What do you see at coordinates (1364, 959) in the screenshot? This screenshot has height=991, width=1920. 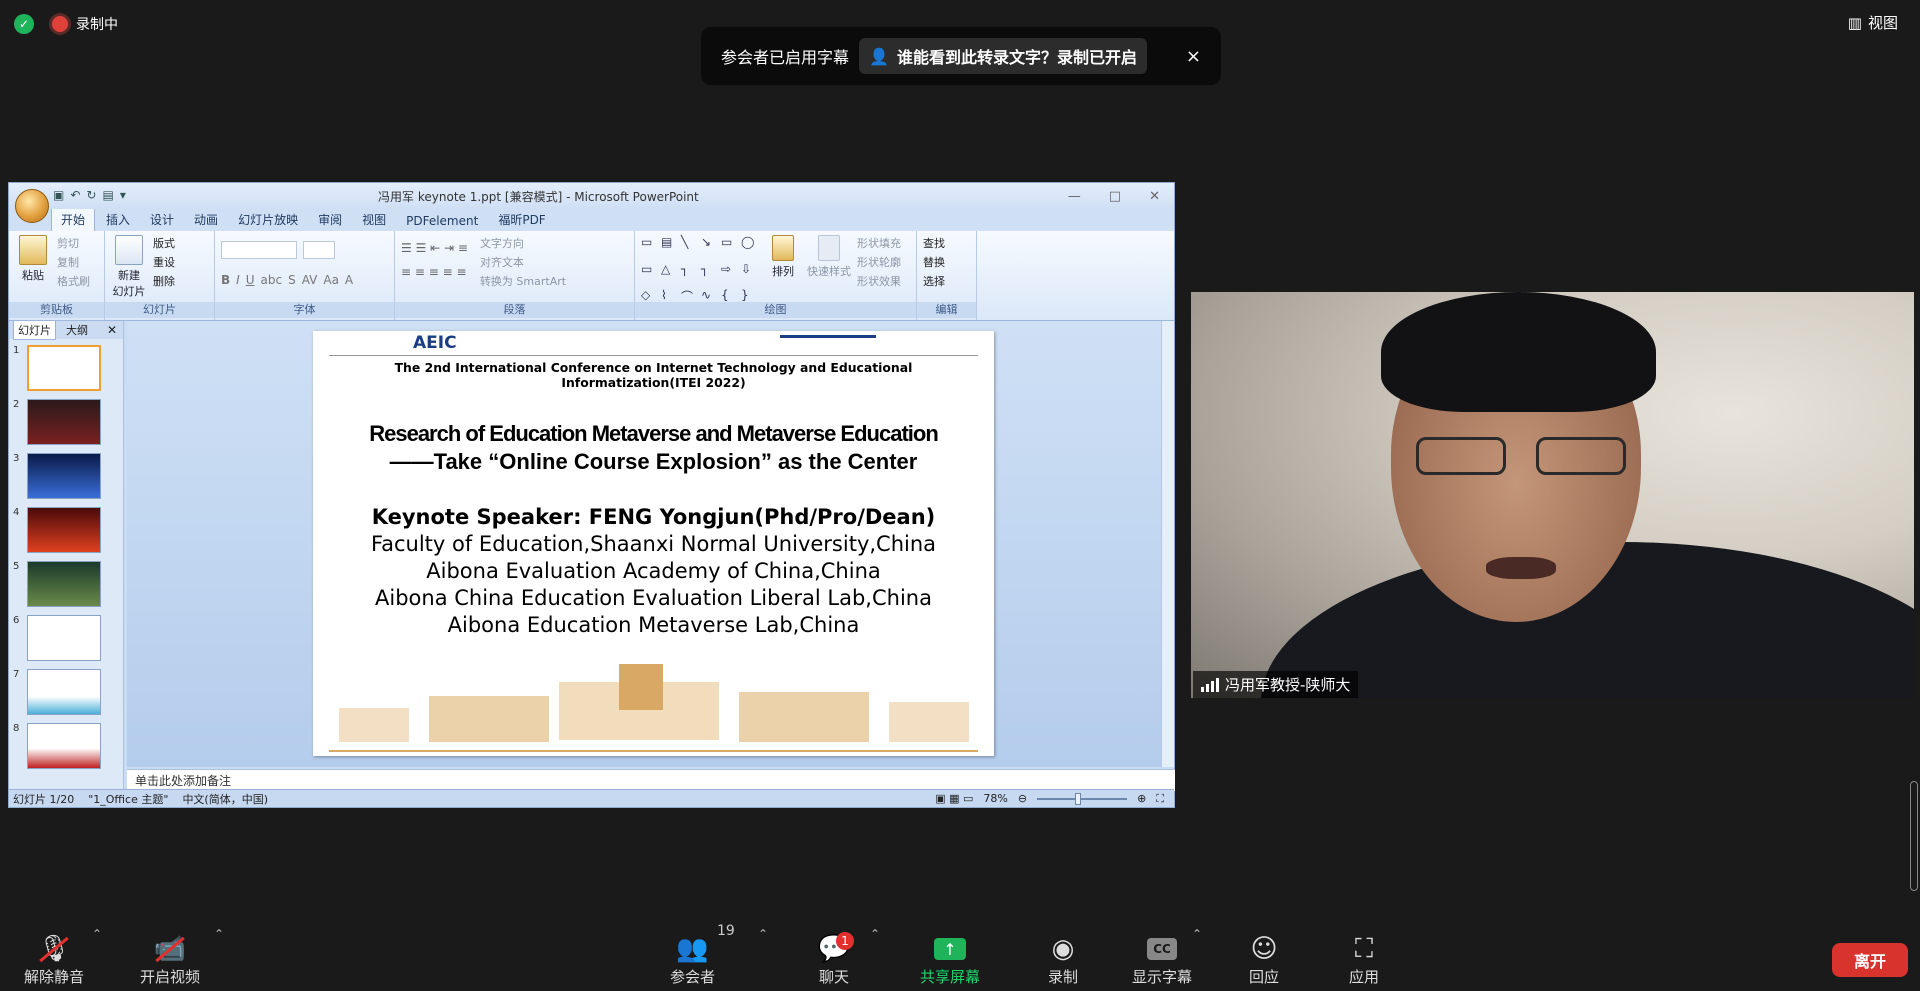 I see `apps-button: ⛶ 应用` at bounding box center [1364, 959].